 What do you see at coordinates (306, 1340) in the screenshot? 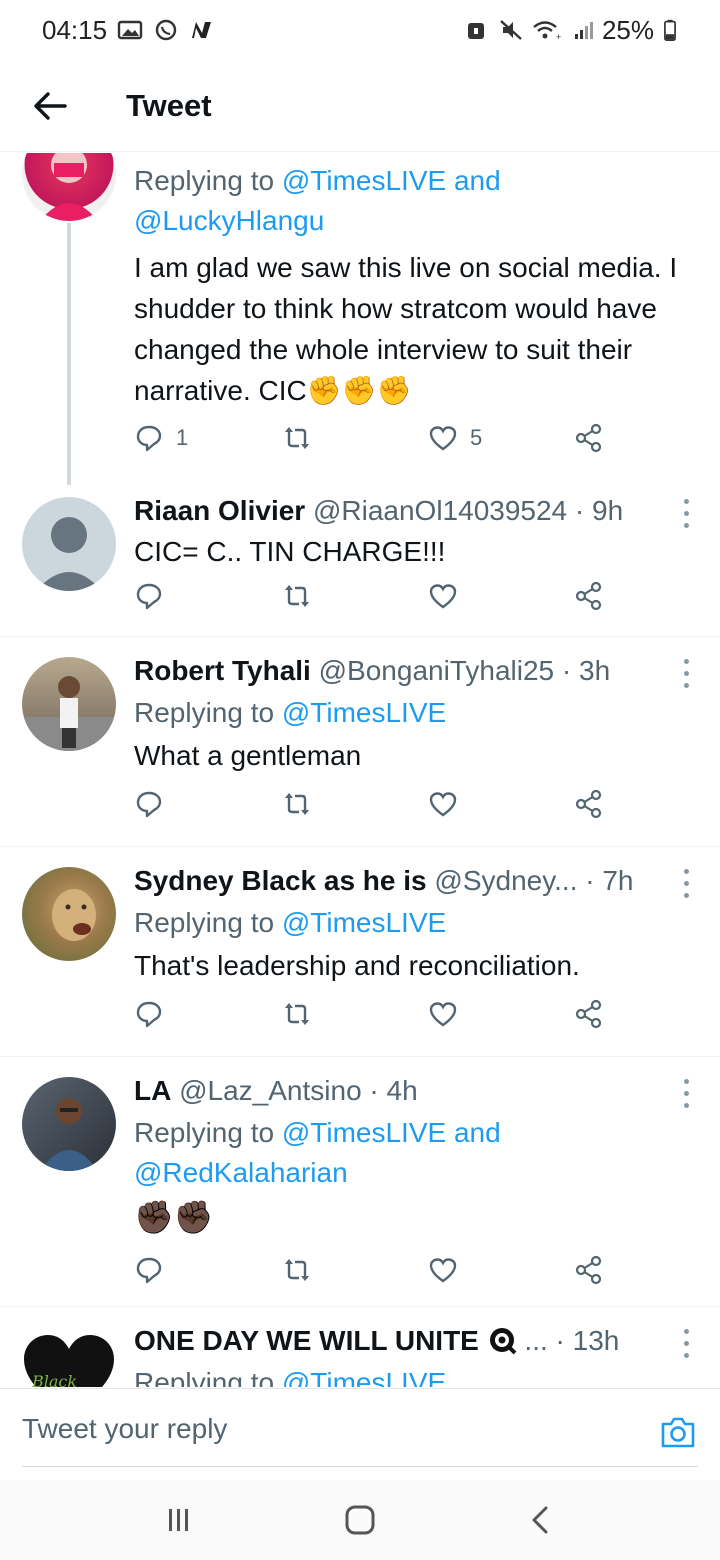
I see `user-name: ONE DAY WE WILL UNITE` at bounding box center [306, 1340].